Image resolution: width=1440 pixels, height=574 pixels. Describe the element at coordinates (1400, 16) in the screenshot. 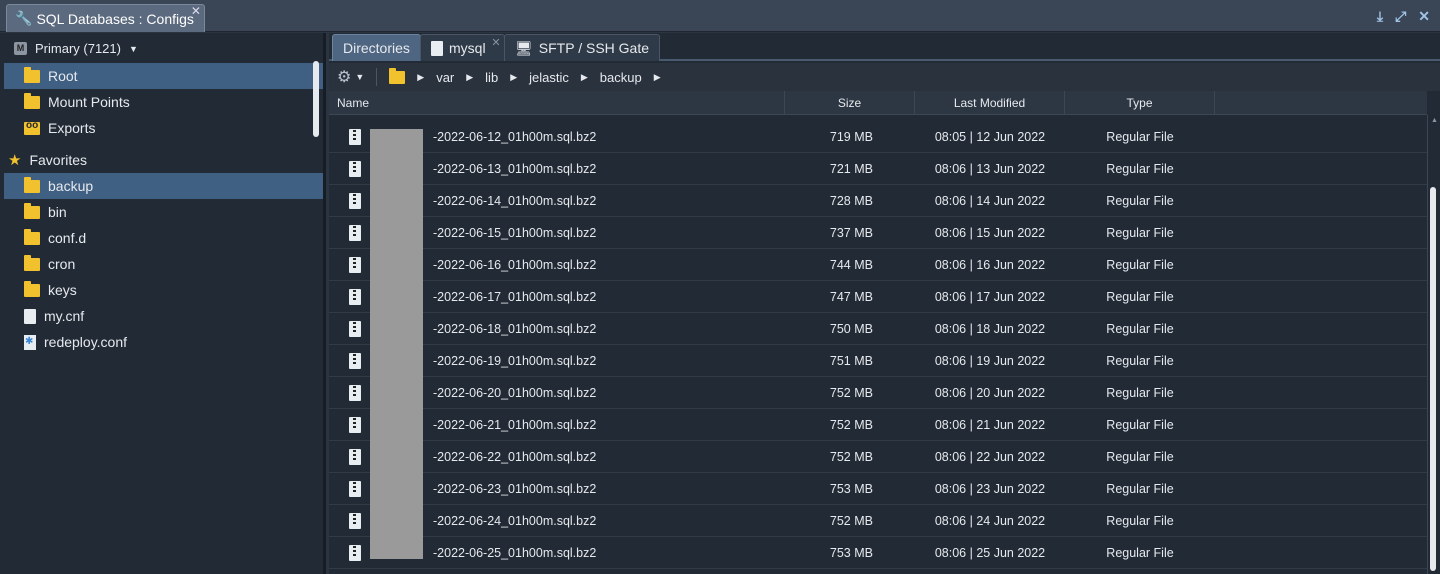

I see `expand-icon: ⤢` at that location.